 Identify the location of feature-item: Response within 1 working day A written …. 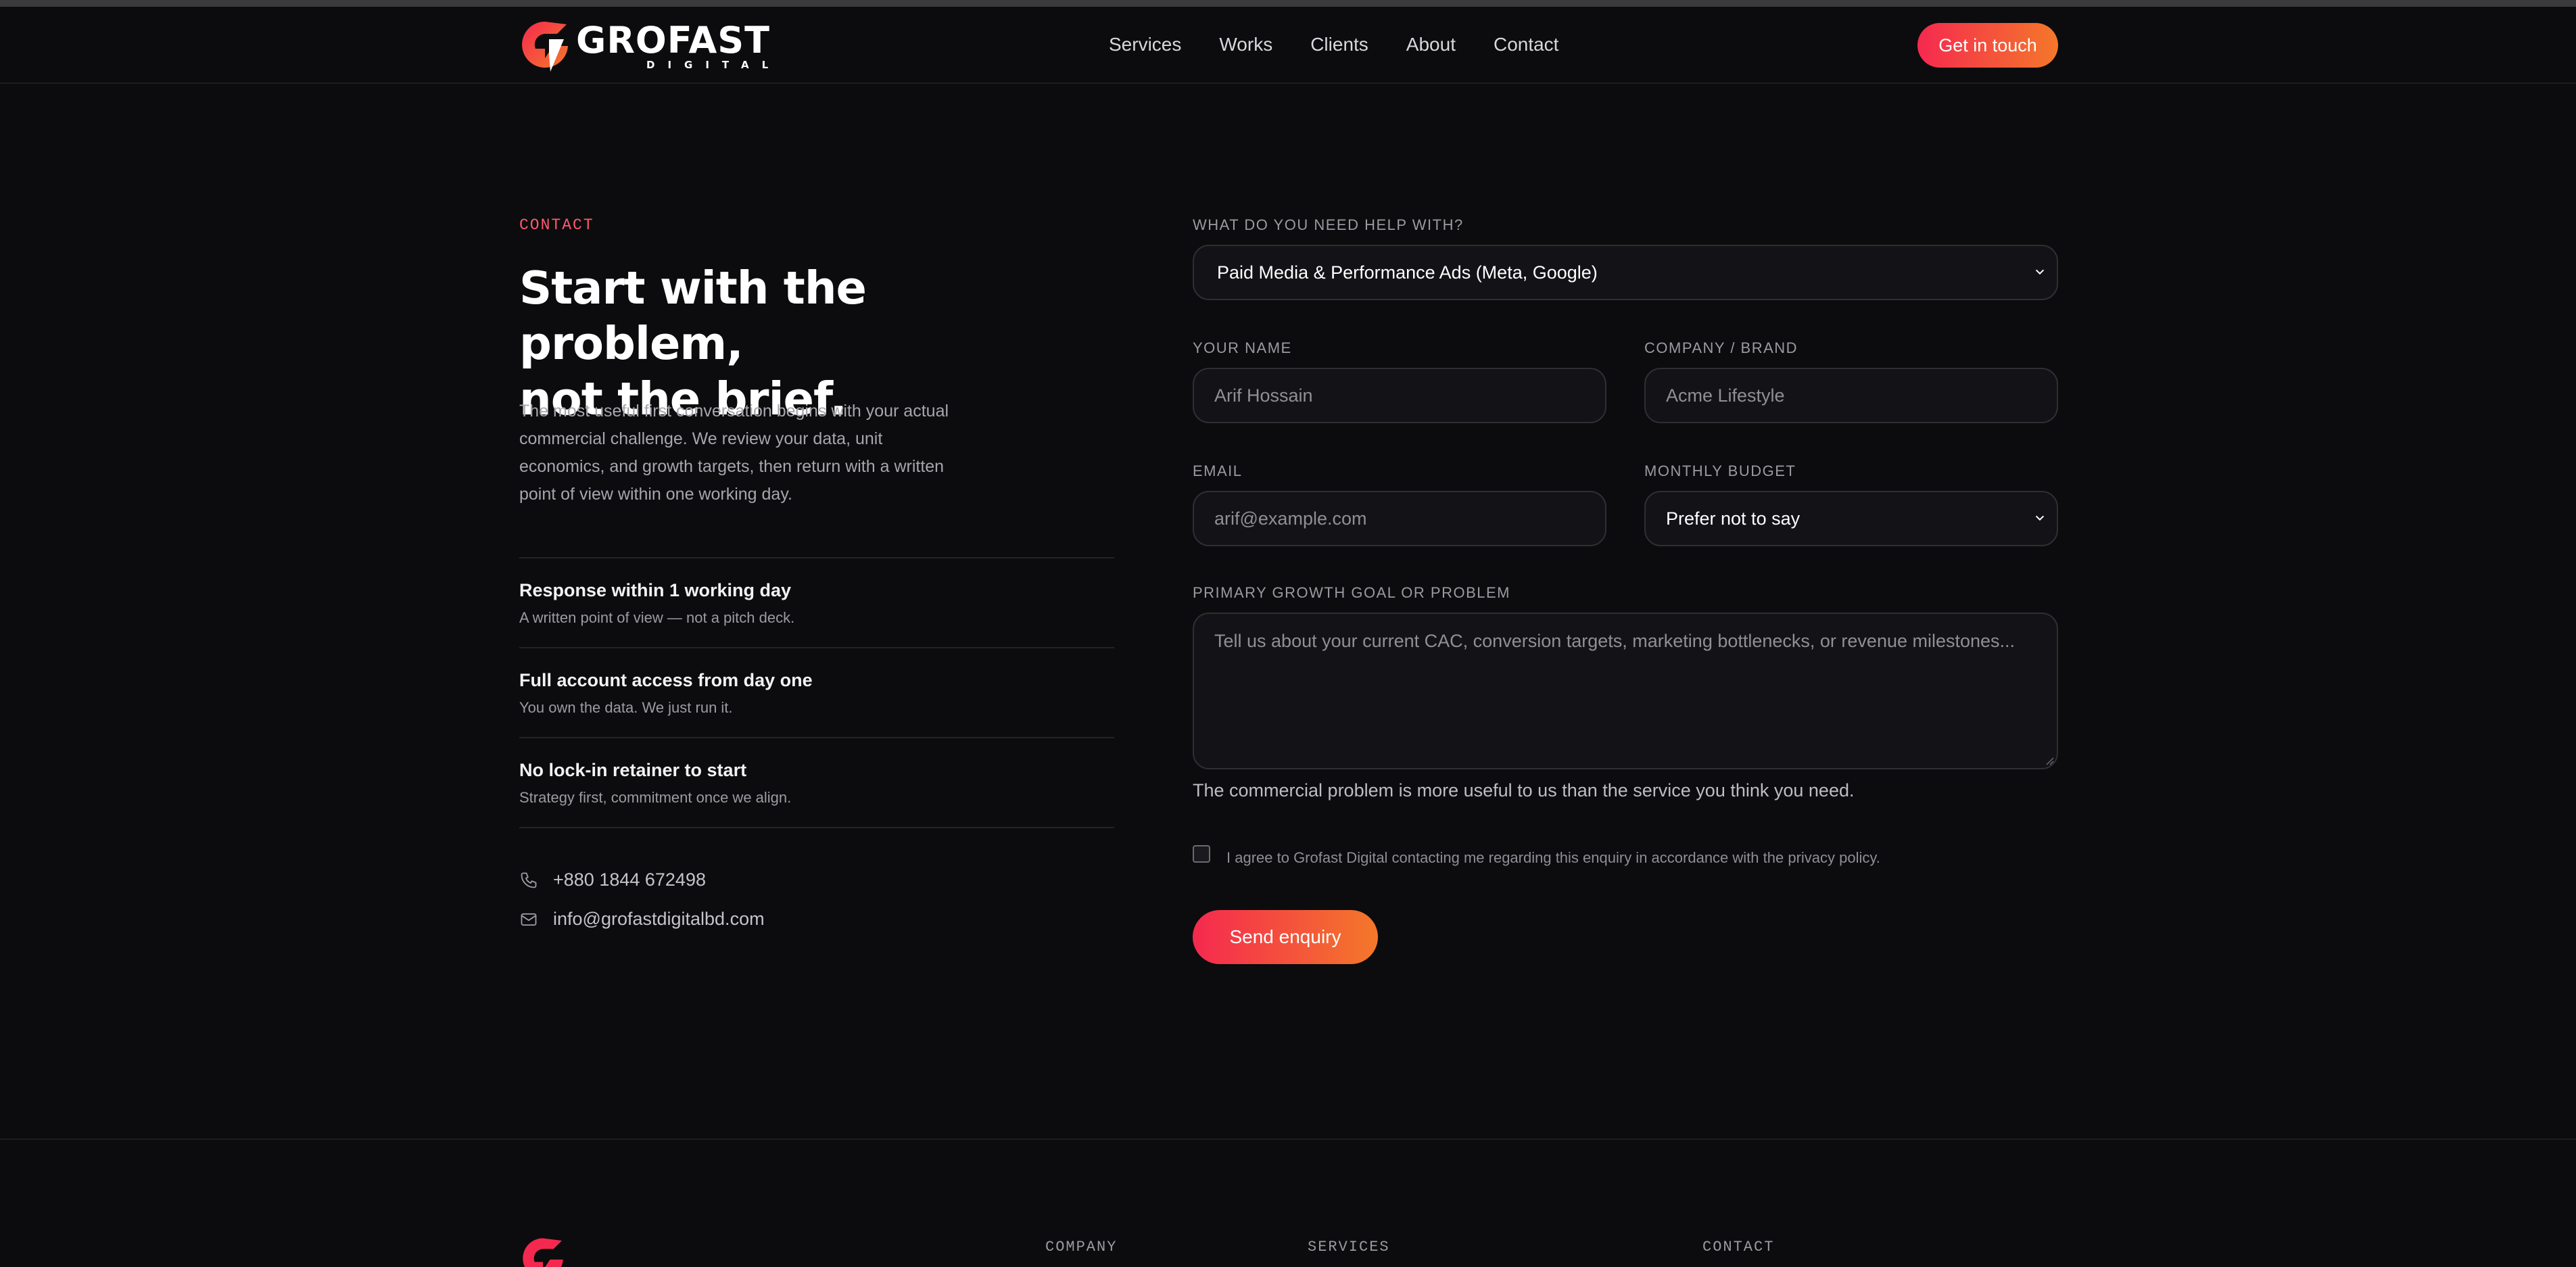
(816, 603).